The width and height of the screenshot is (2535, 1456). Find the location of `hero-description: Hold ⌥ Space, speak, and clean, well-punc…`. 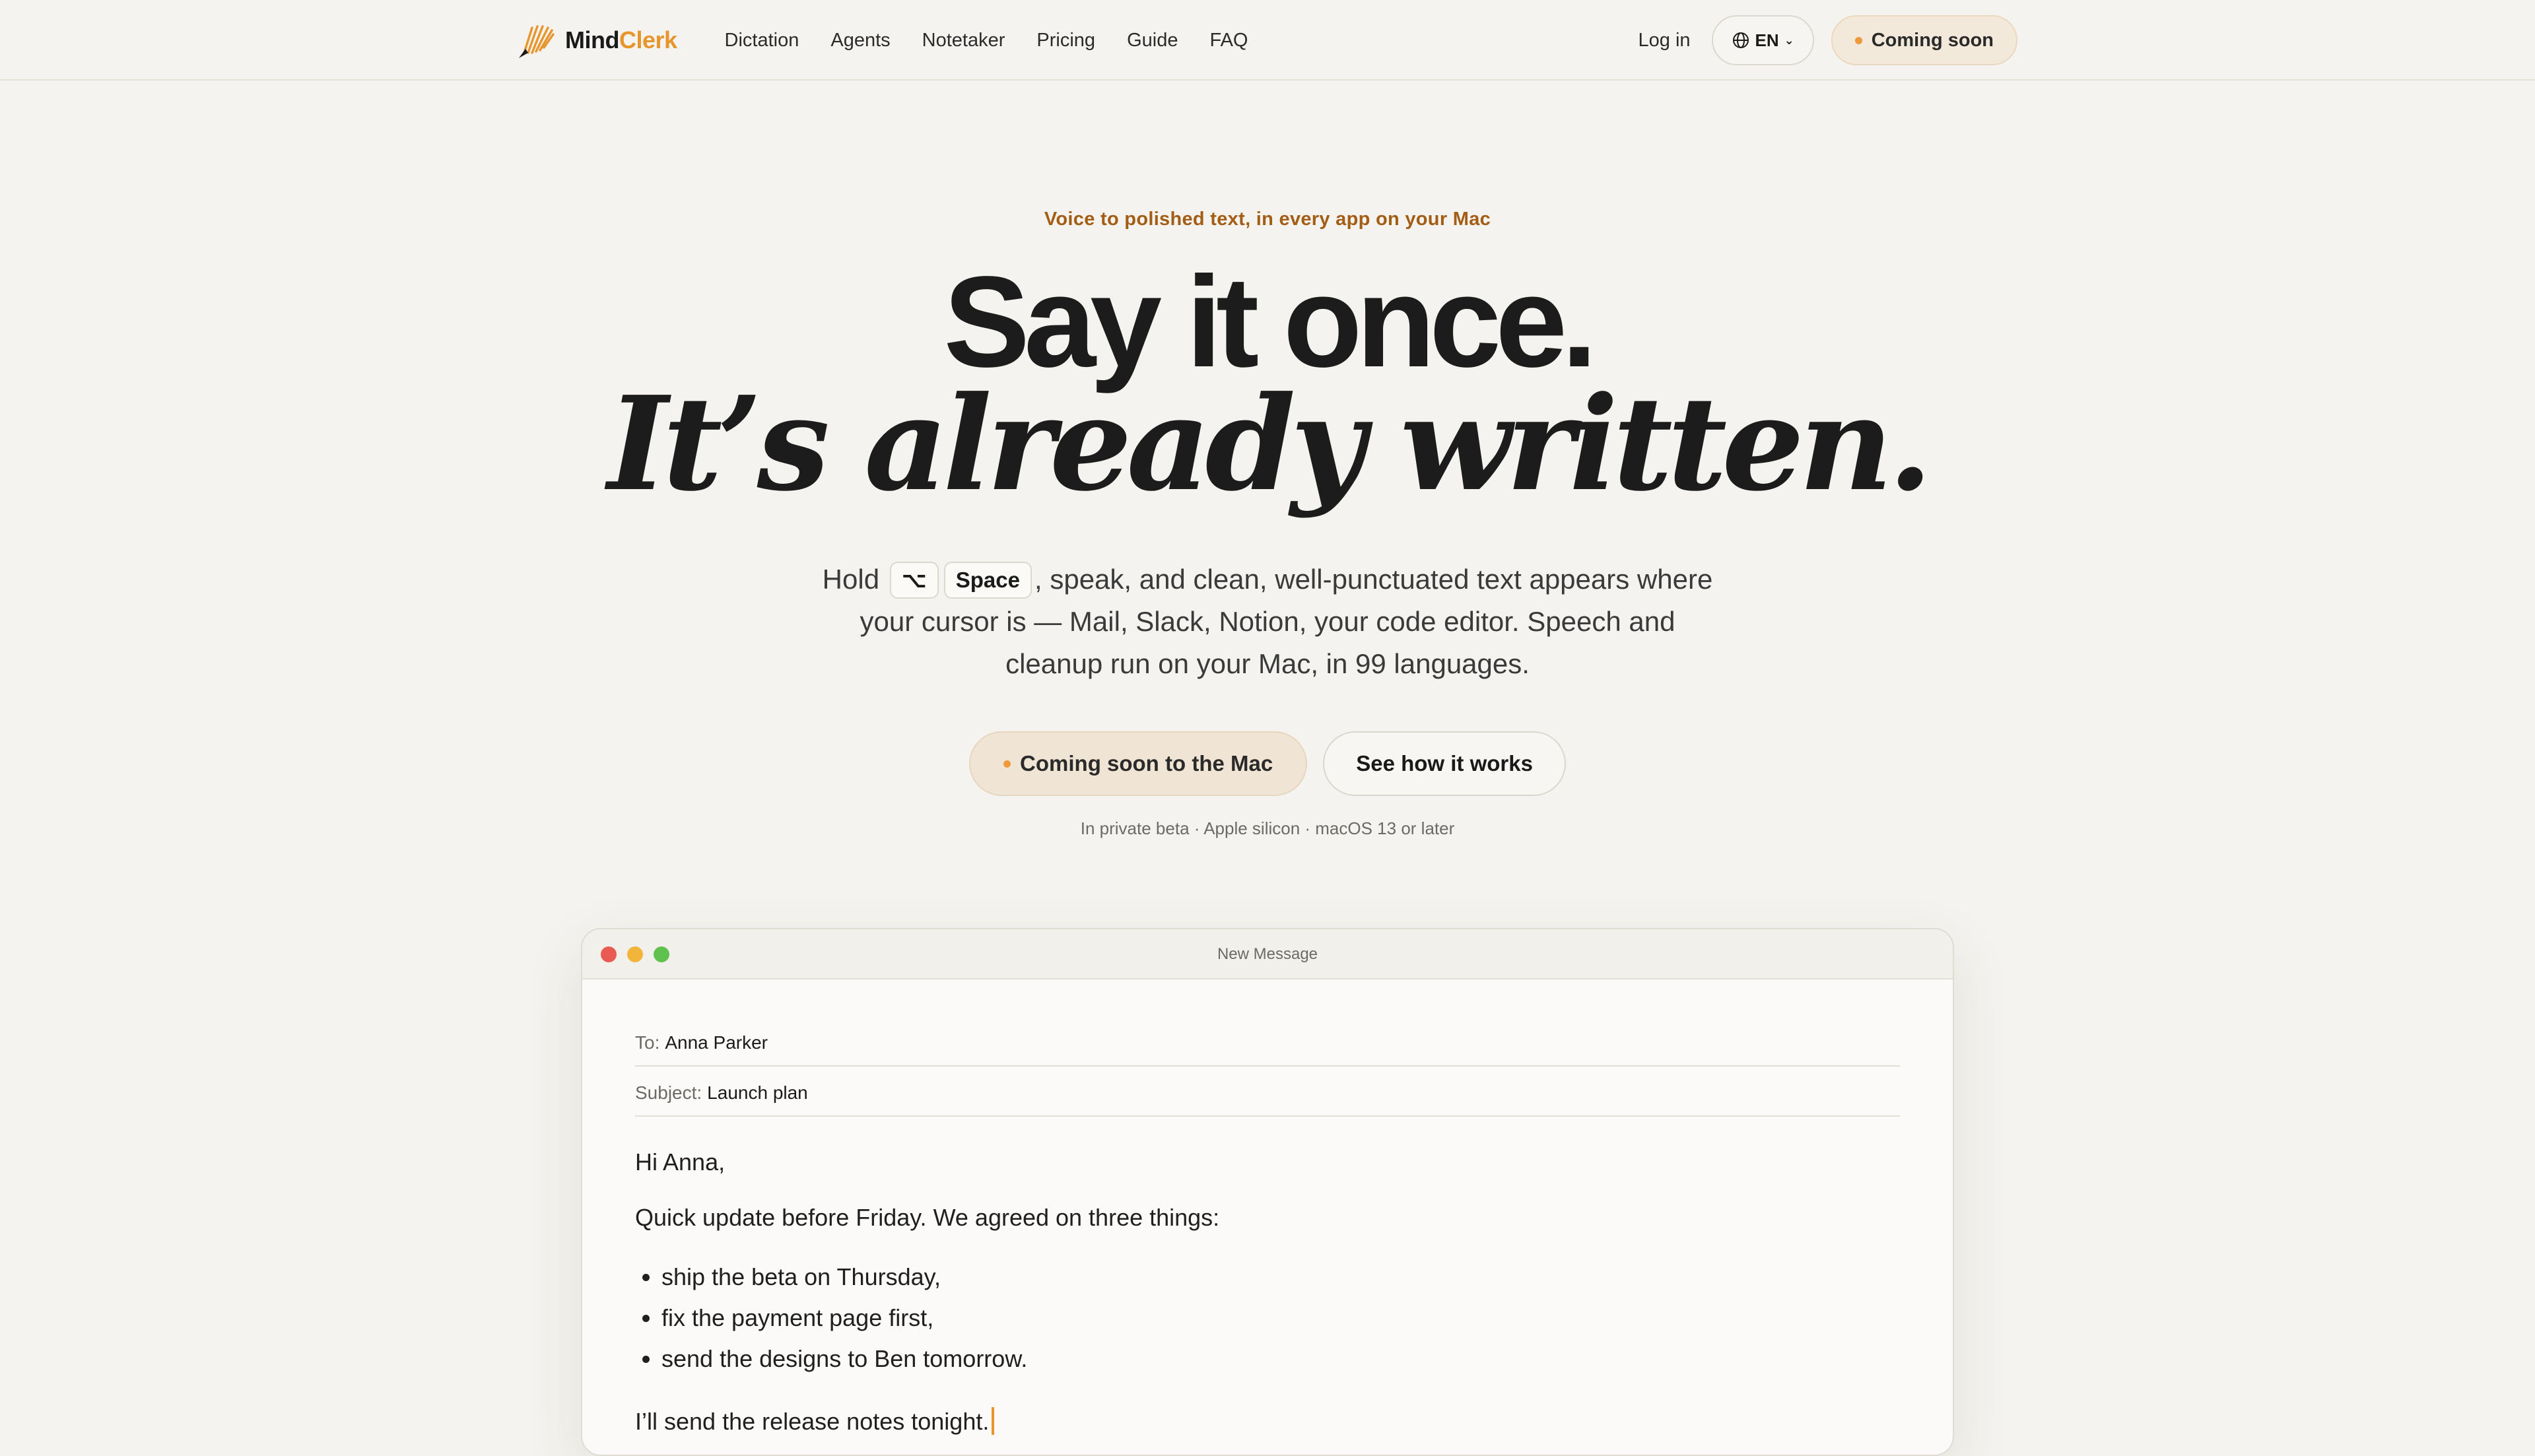

hero-description: Hold ⌥ Space, speak, and clean, well-punc… is located at coordinates (1267, 621).